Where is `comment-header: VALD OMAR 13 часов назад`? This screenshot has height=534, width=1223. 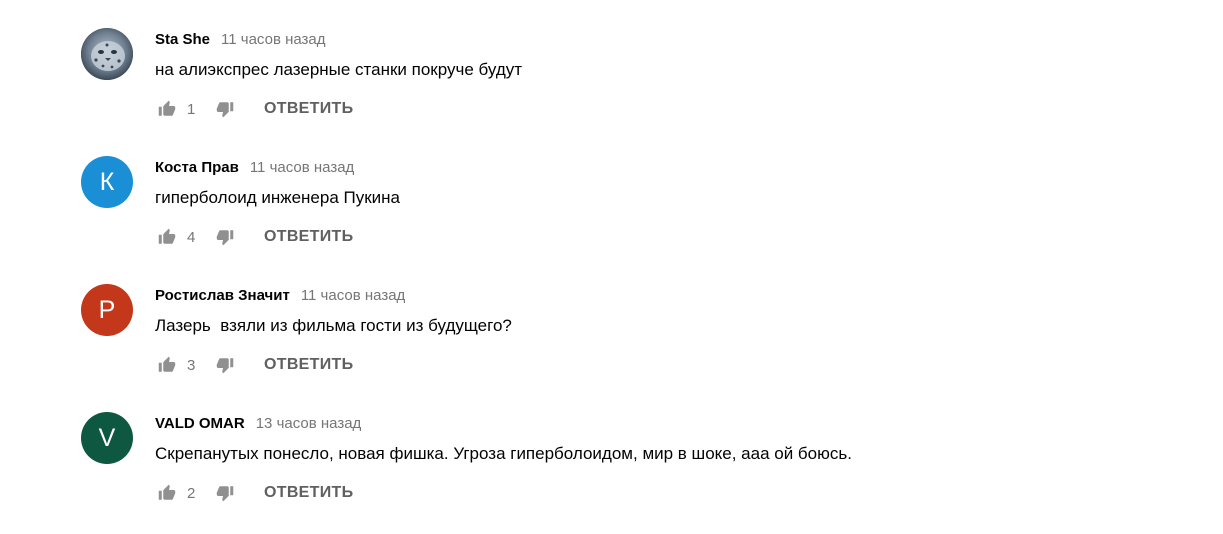 comment-header: VALD OMAR 13 часов назад is located at coordinates (678, 423).